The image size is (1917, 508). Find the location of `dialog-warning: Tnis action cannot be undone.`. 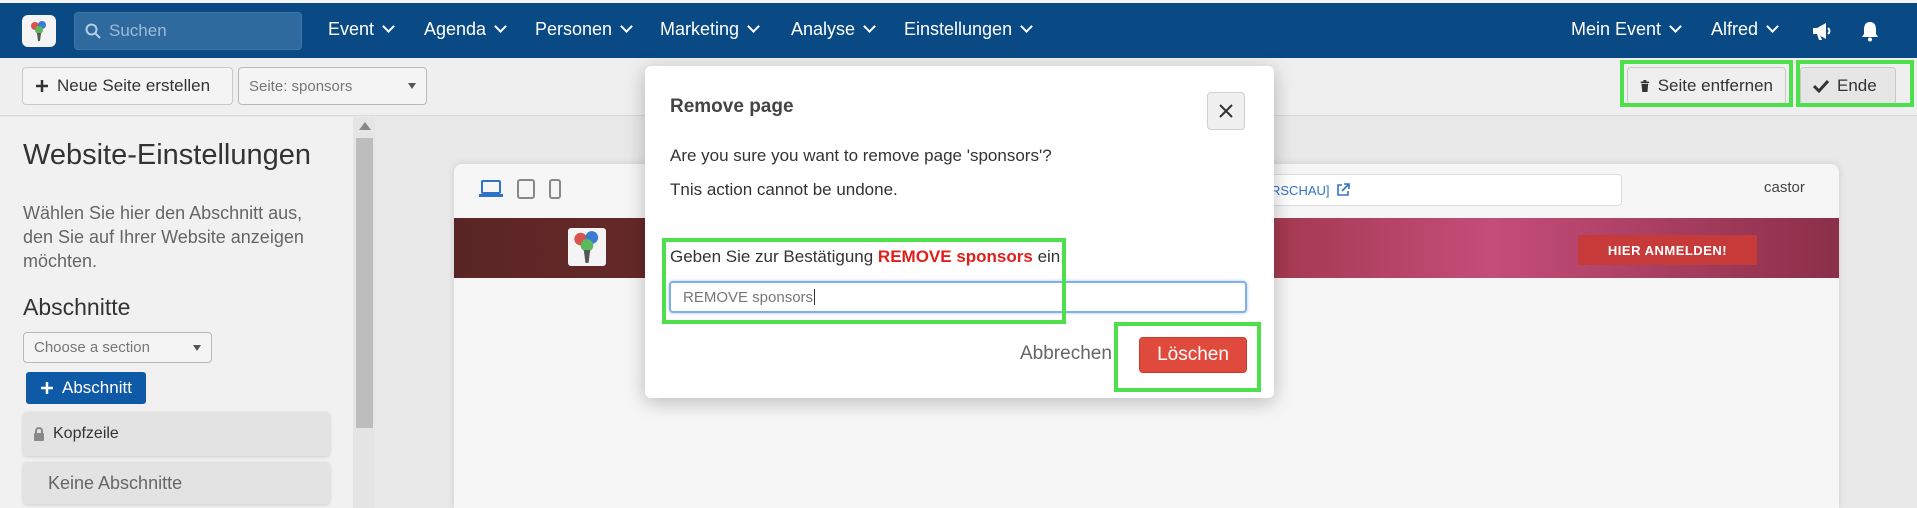

dialog-warning: Tnis action cannot be undone. is located at coordinates (784, 189).